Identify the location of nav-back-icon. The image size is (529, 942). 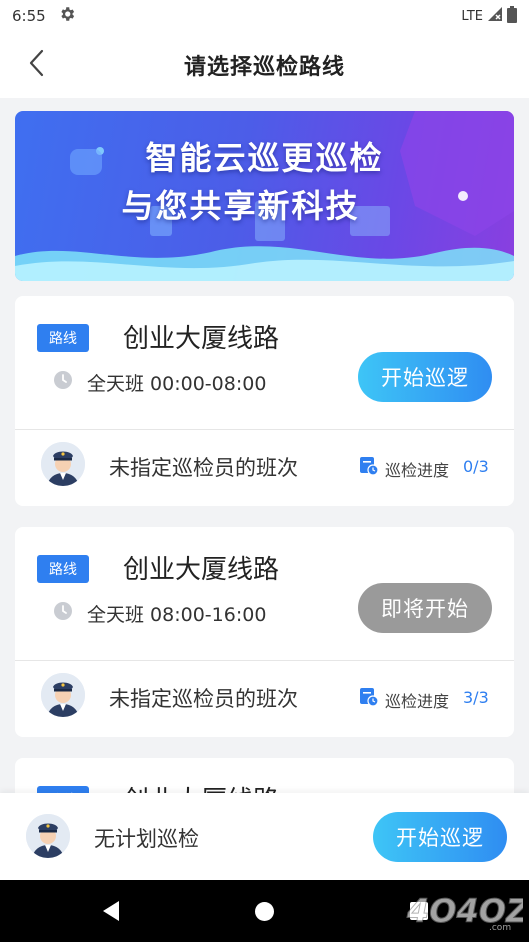
(111, 913).